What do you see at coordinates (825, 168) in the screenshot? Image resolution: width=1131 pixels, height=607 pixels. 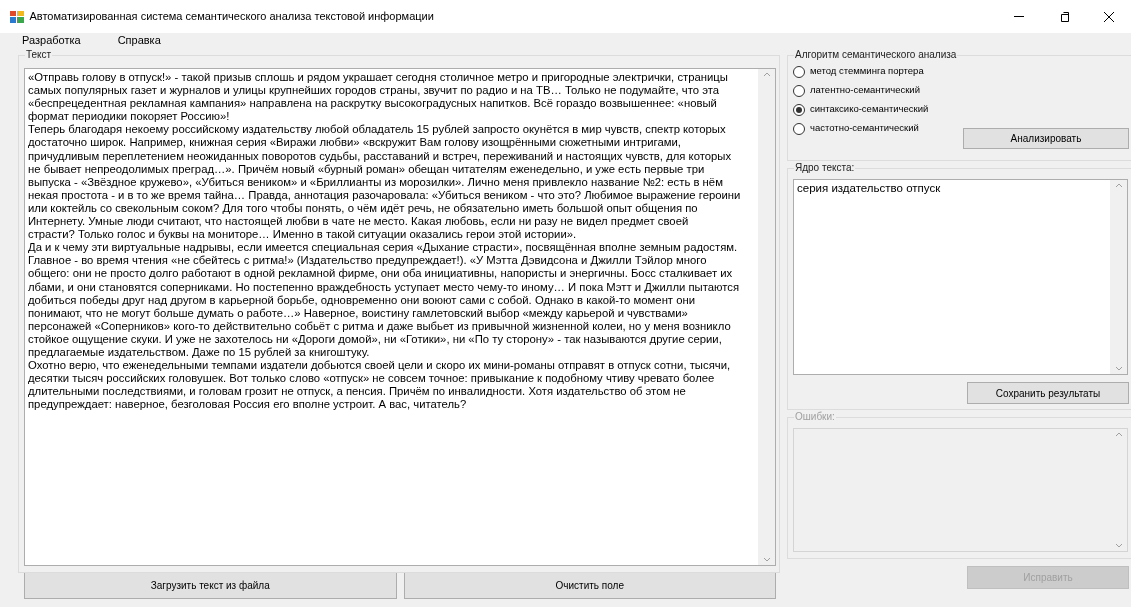 I see `group-label: Ядро текста:` at bounding box center [825, 168].